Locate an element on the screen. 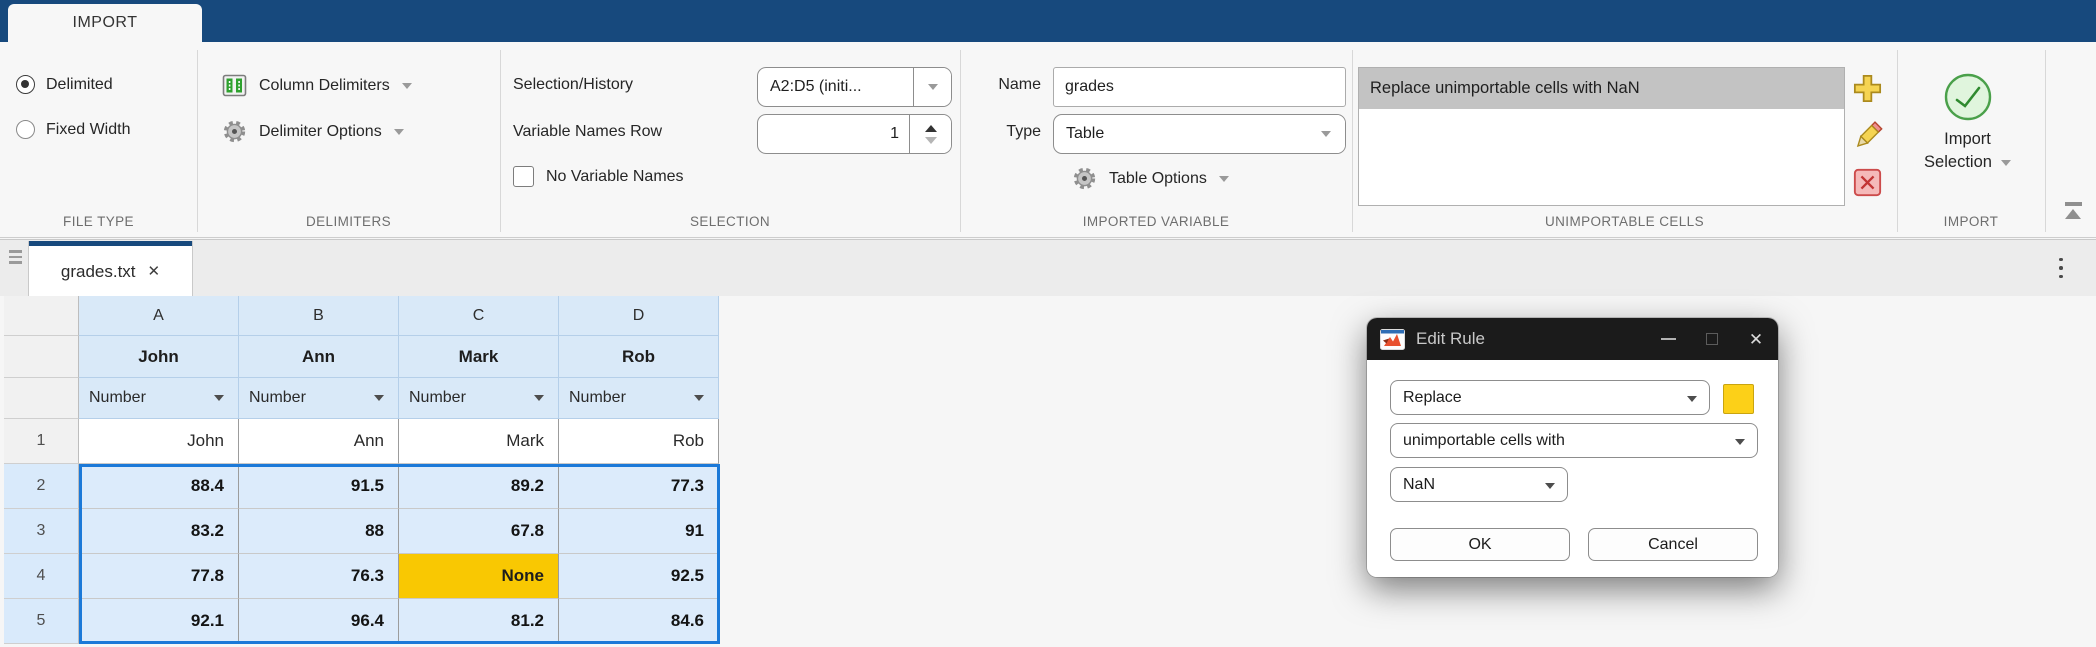  rule-value-dropdown: NaN is located at coordinates (1479, 484).